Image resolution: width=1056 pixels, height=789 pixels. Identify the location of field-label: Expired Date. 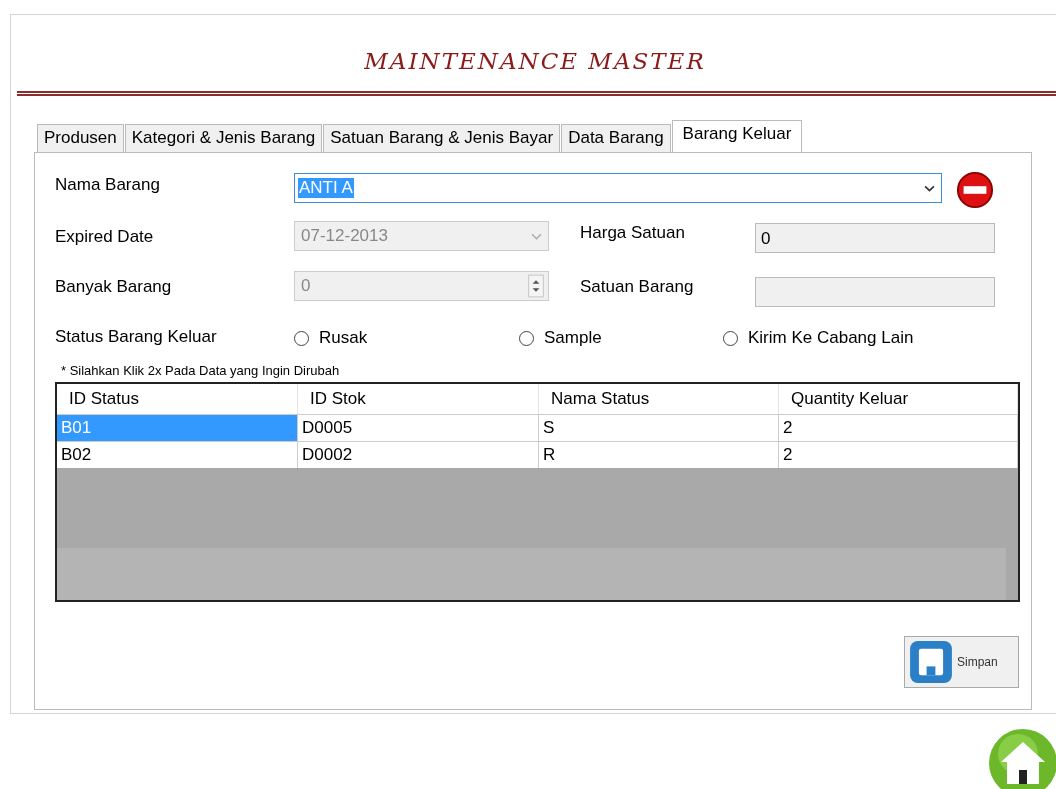
(104, 237).